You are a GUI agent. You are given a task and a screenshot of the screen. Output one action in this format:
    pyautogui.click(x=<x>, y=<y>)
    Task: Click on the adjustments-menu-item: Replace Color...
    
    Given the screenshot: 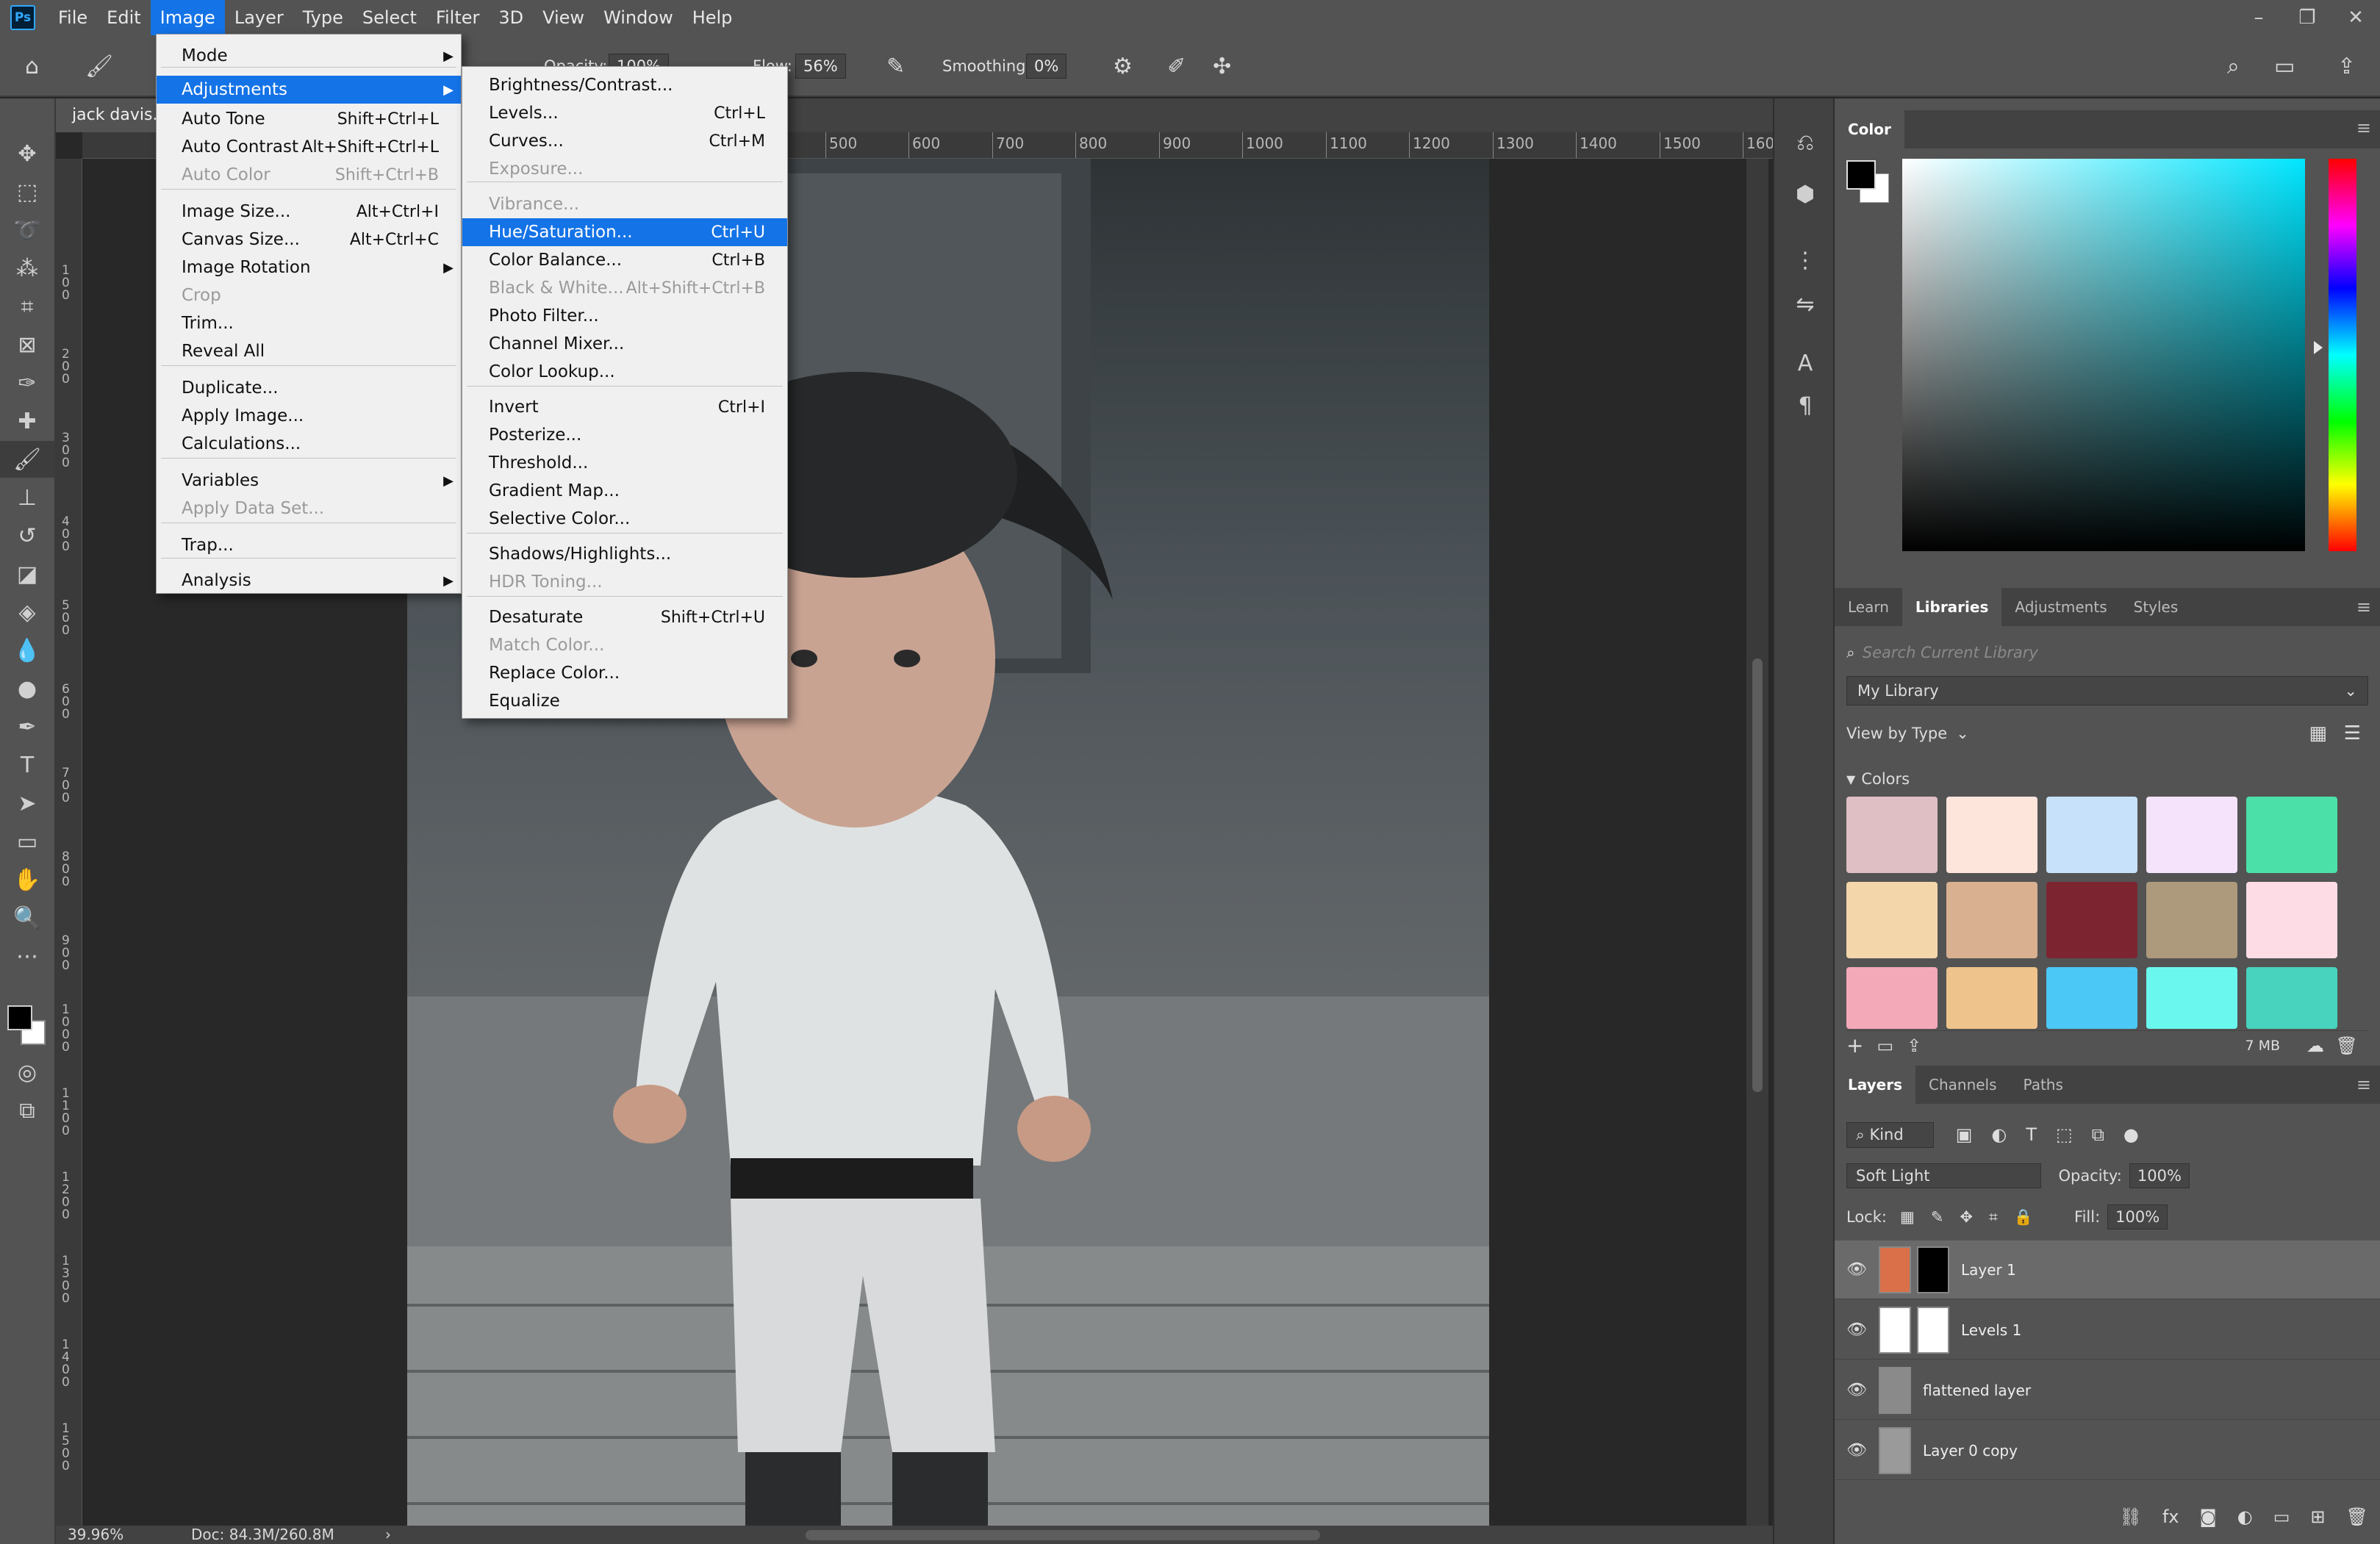 What is the action you would take?
    pyautogui.click(x=624, y=673)
    